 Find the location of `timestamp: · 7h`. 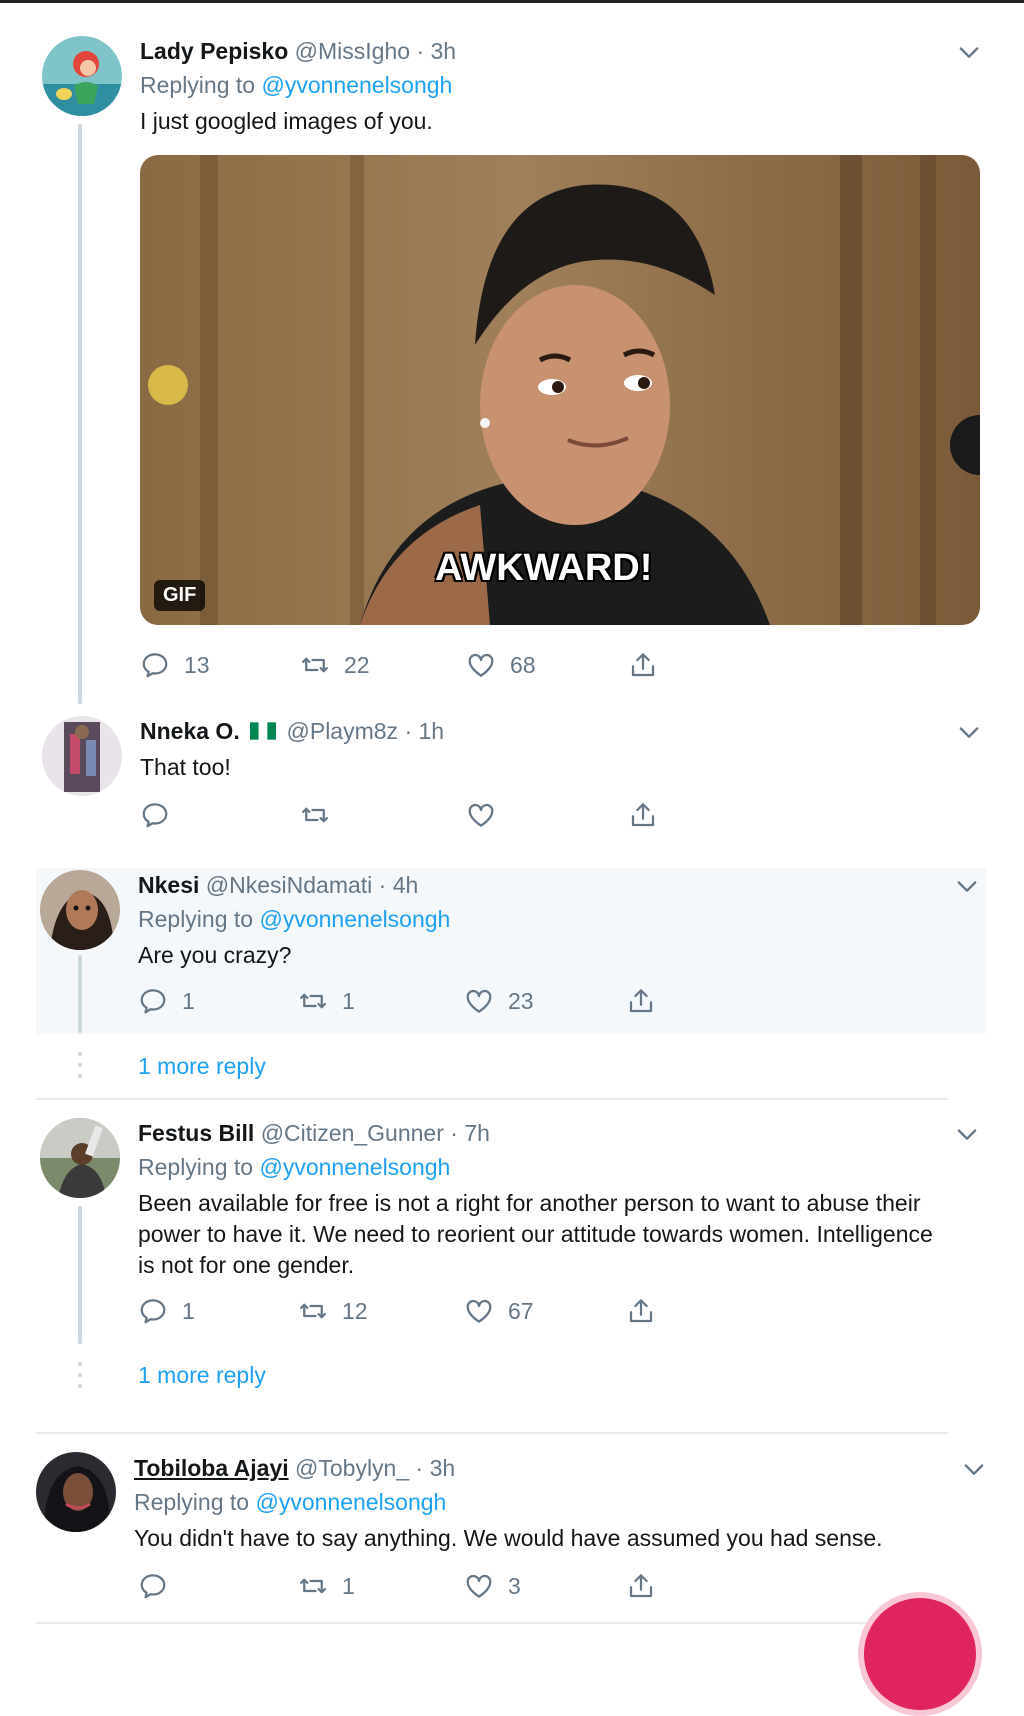

timestamp: · 7h is located at coordinates (470, 1133).